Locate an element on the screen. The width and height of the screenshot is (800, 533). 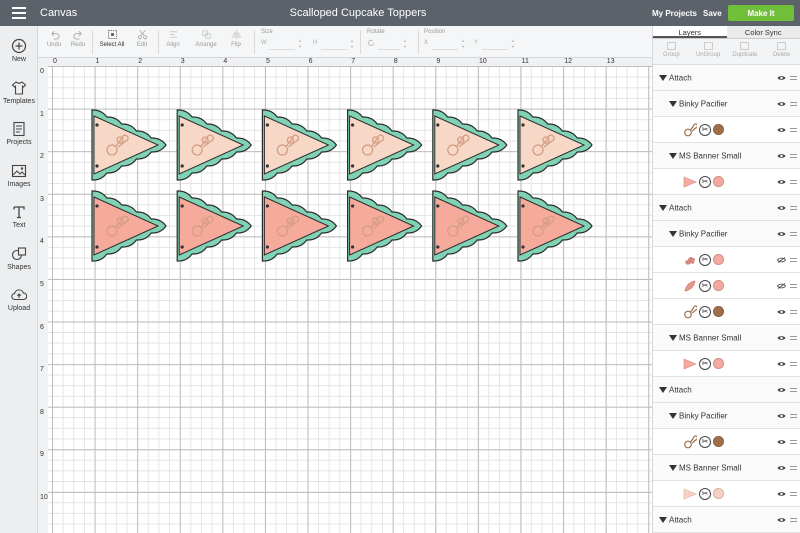
tab-color-sync: Color Sync is located at coordinates (763, 32).